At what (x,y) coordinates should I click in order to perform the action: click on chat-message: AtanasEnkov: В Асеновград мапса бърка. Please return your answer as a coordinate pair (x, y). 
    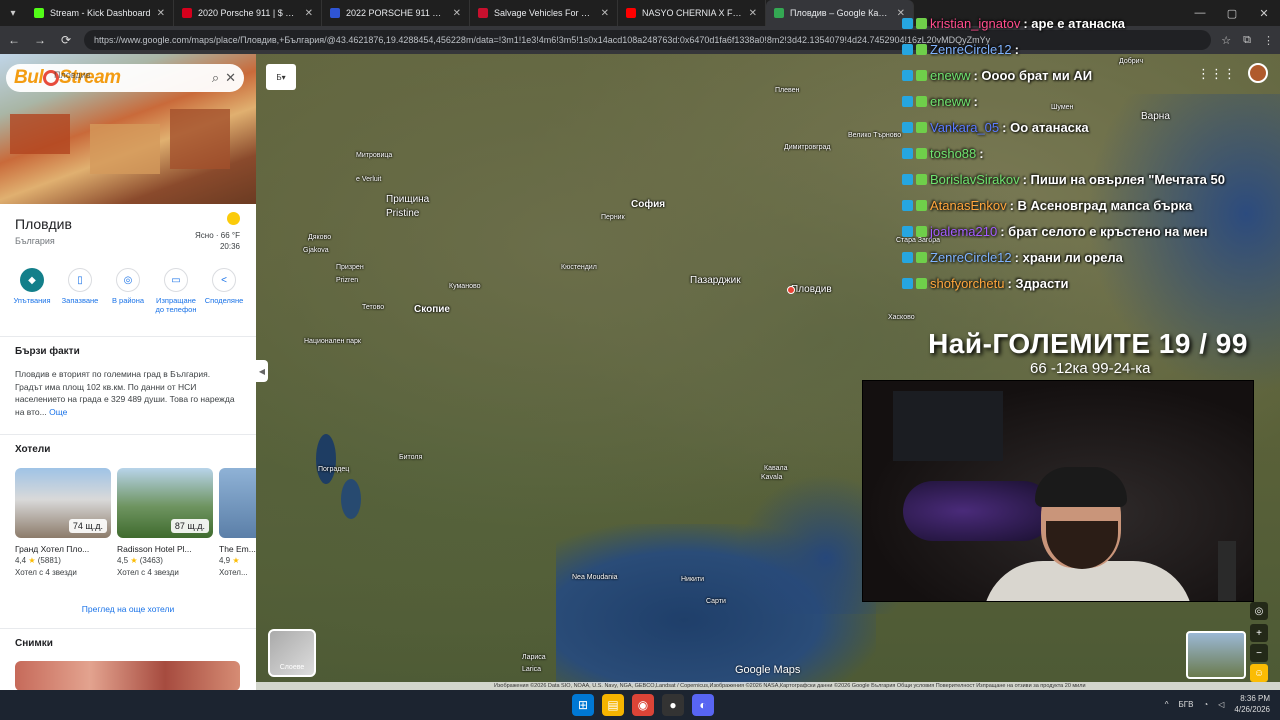
    Looking at the image, I should click on (1091, 205).